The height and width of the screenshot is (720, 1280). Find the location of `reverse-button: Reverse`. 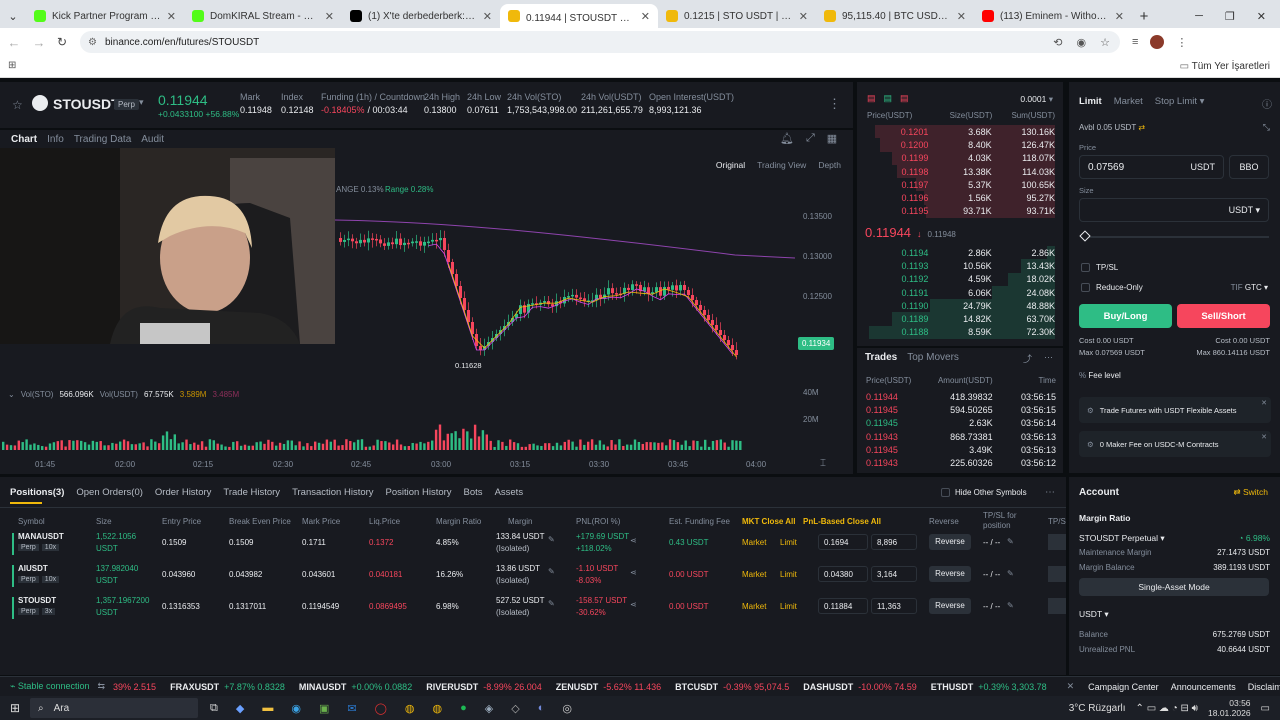

reverse-button: Reverse is located at coordinates (950, 606).